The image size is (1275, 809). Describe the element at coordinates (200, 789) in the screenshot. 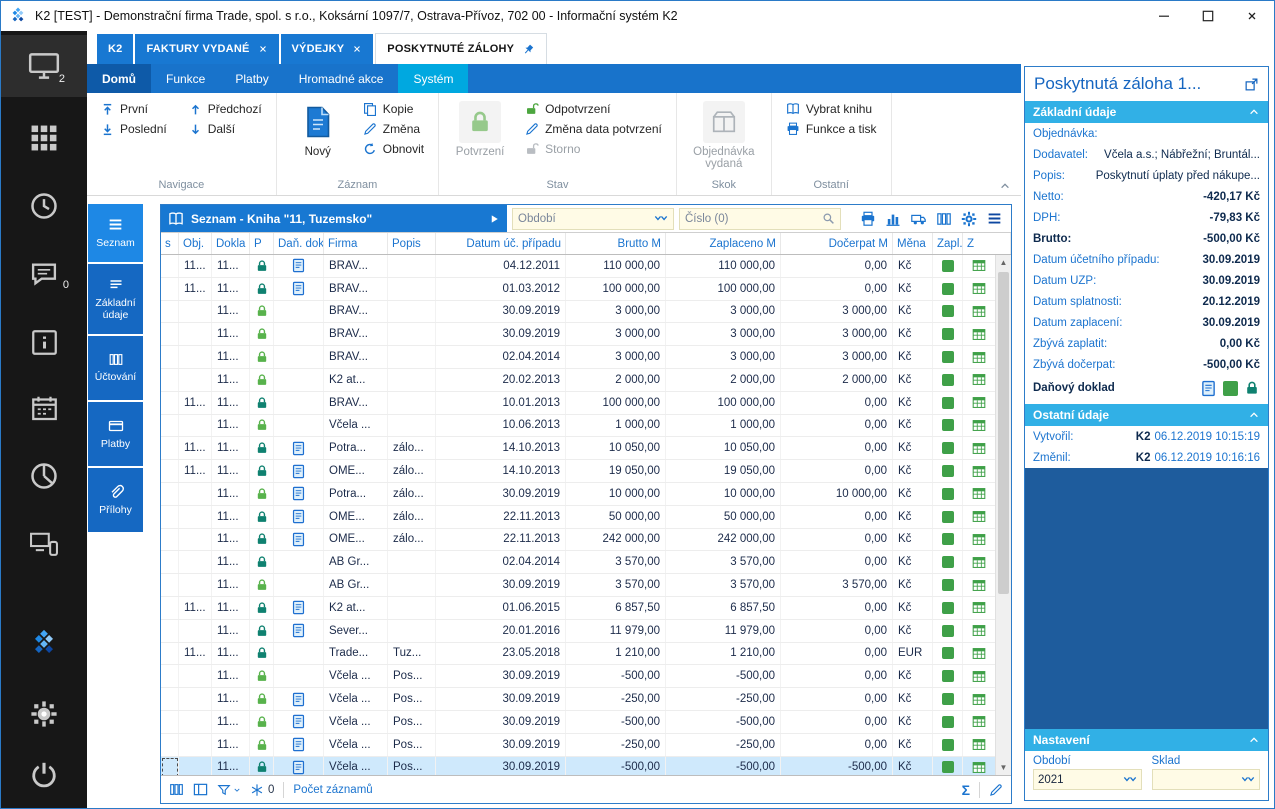

I see `detail-panel-icon` at that location.